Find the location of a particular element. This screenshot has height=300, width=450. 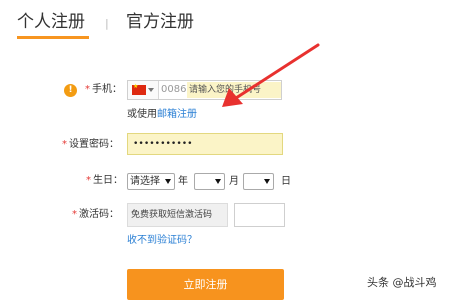

activation-code-input is located at coordinates (259, 215).